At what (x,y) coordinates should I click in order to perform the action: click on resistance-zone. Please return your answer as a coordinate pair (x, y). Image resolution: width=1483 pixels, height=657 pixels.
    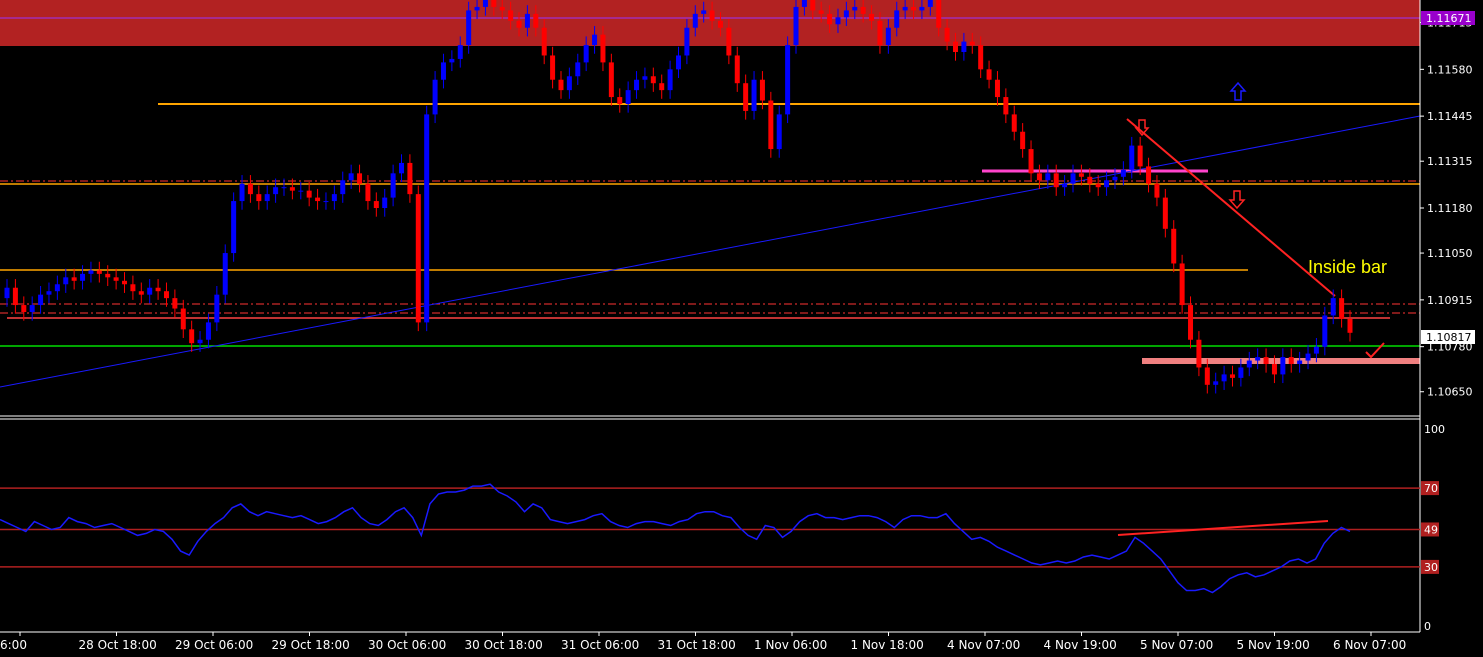
    Looking at the image, I should click on (710, 23).